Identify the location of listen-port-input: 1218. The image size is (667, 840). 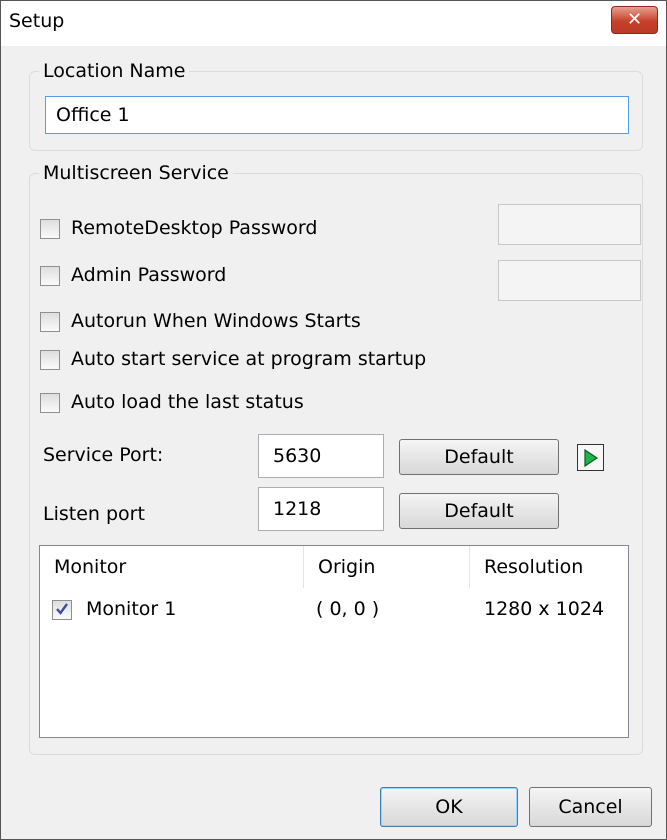
(321, 509).